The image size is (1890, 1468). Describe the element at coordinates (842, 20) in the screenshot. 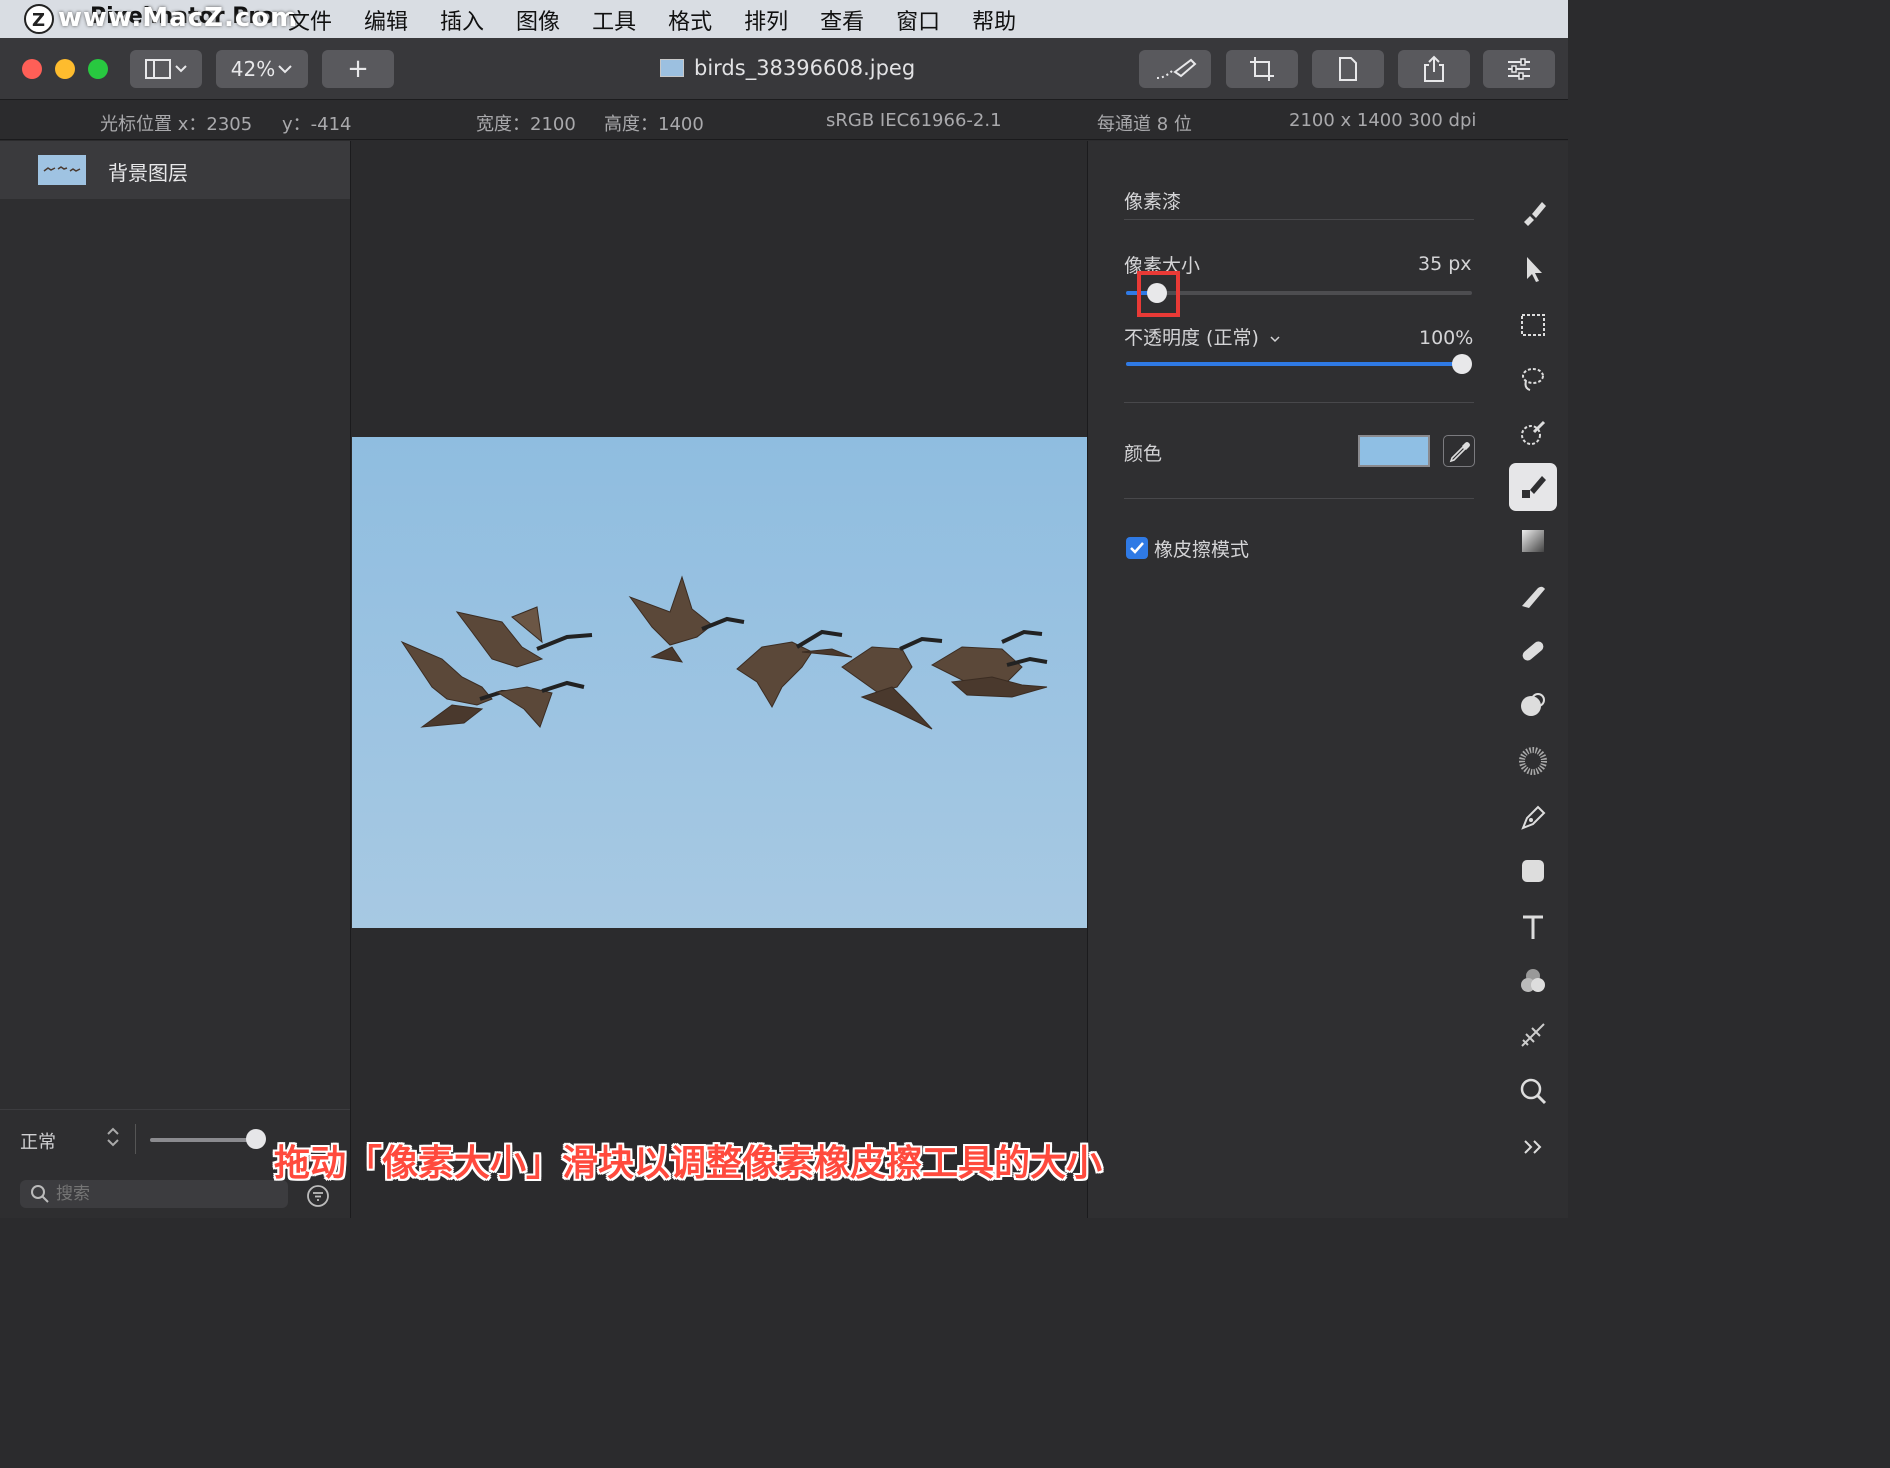

I see `menu-view: 查看` at that location.